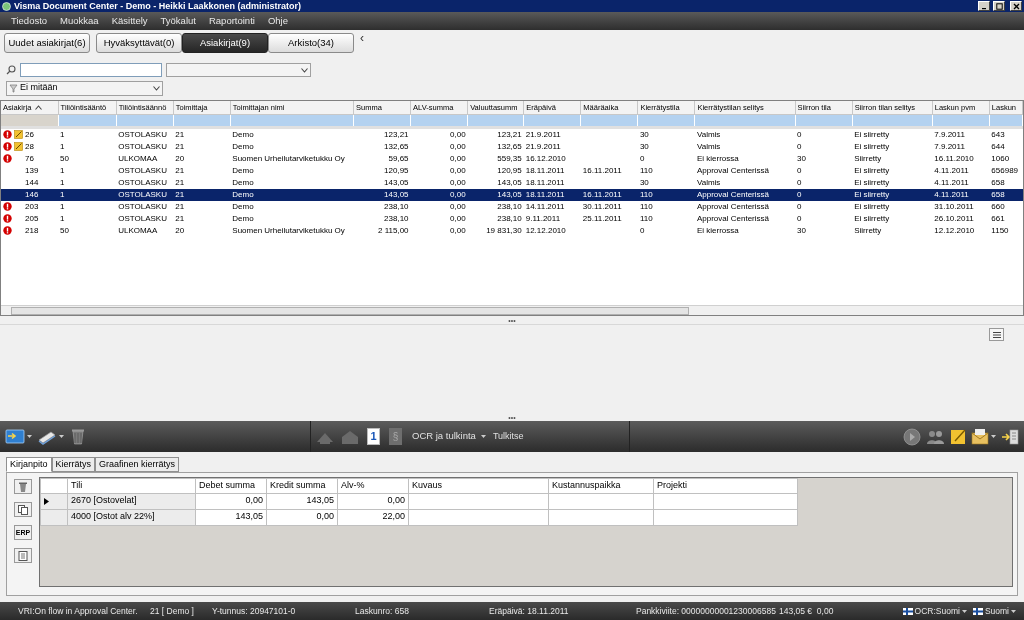  I want to click on page-number-button: 1, so click(373, 436).